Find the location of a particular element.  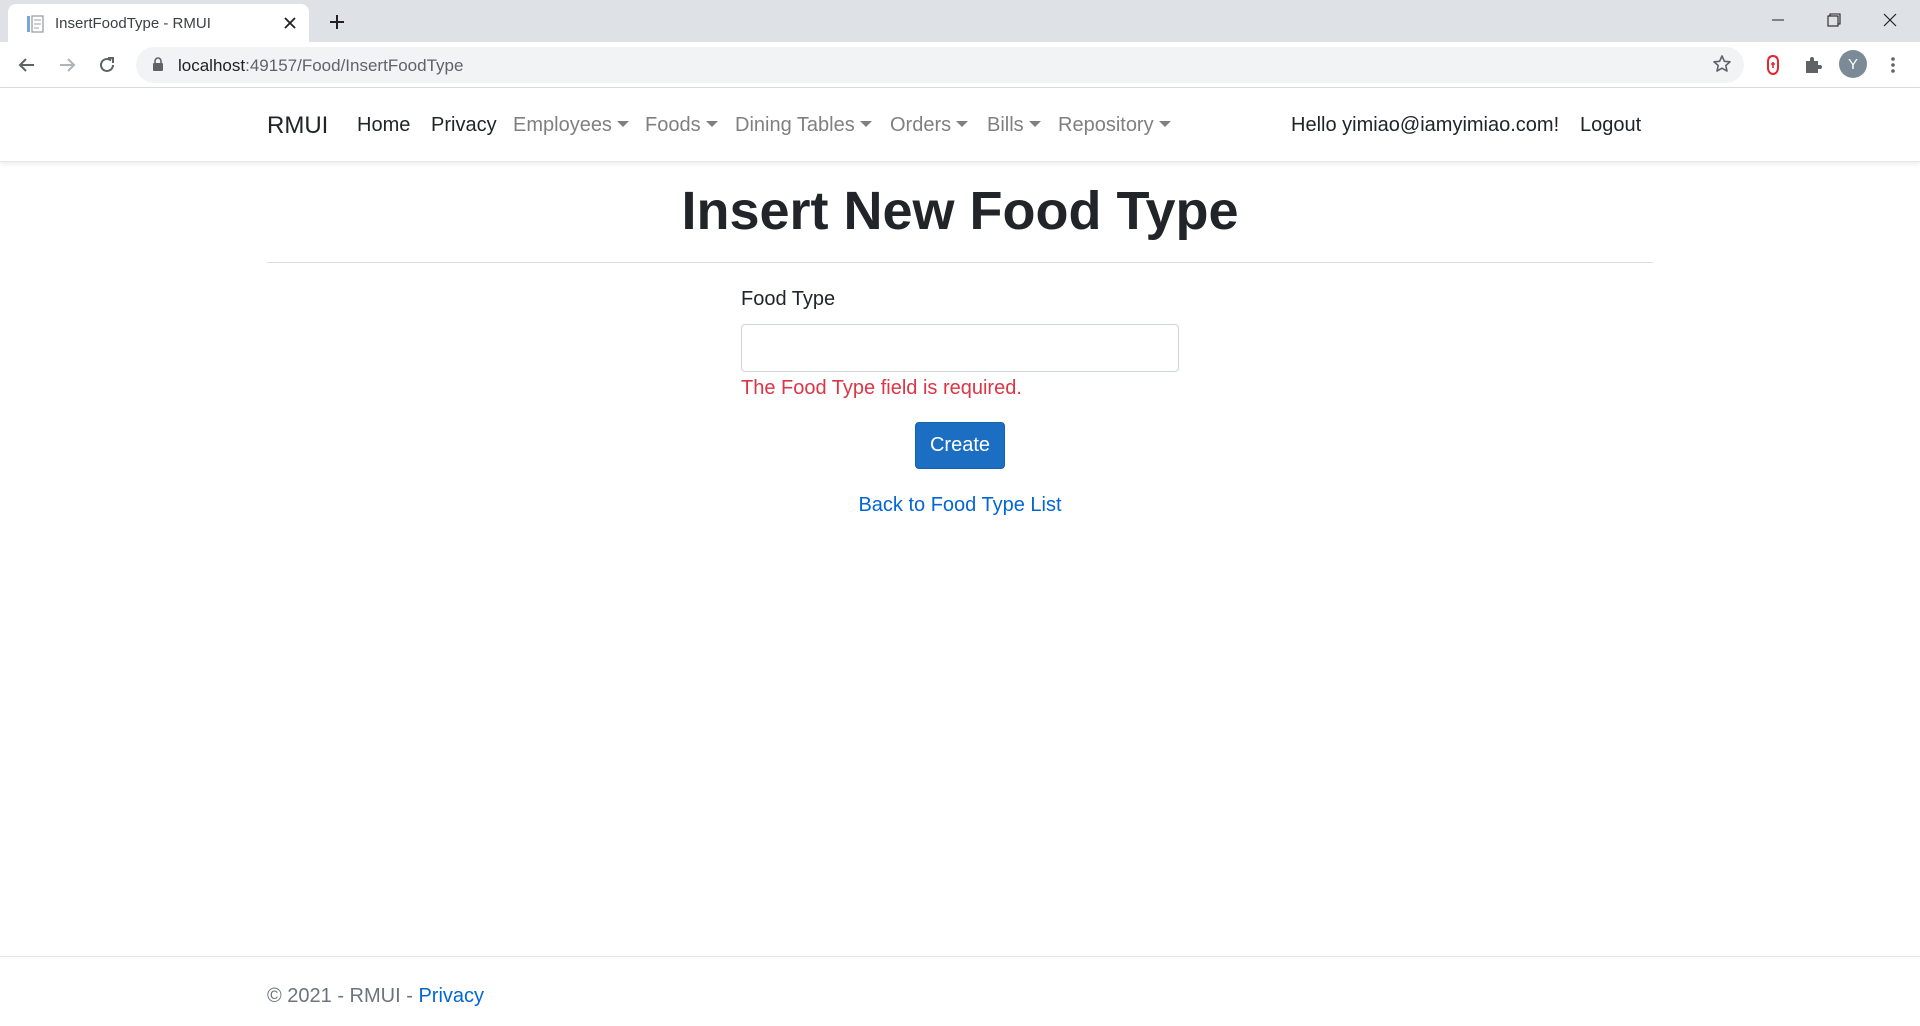

footer-copyright: © 2021 - RMUI - is located at coordinates (343, 996).